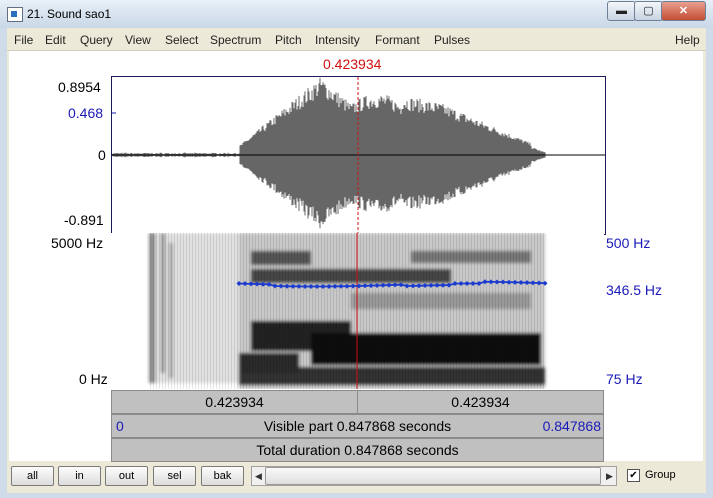  Describe the element at coordinates (102, 155) in the screenshot. I see `wave-zero-label: 0` at that location.